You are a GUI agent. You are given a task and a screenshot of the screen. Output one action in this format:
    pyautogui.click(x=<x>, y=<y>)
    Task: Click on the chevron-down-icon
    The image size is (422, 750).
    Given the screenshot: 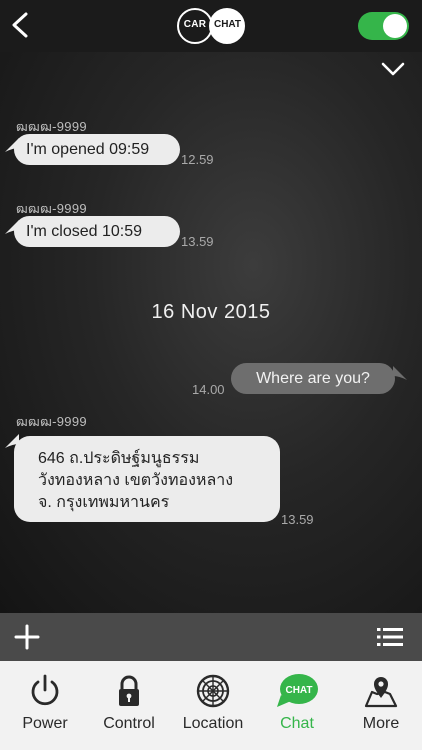 What is the action you would take?
    pyautogui.click(x=393, y=69)
    